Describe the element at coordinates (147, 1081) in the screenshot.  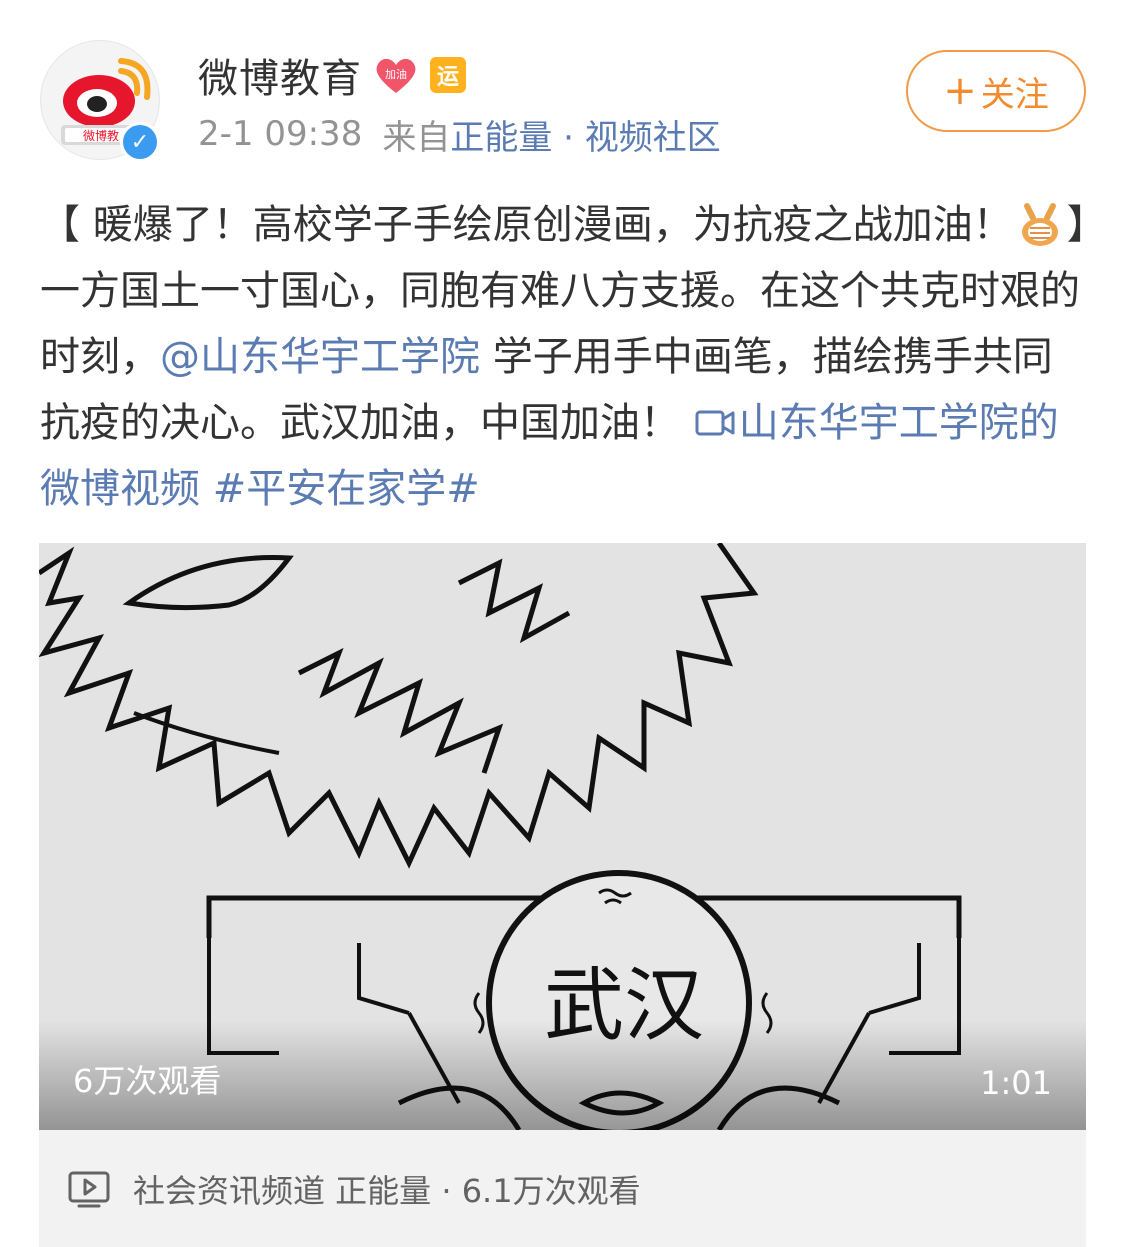
I see `video-view-count: 6万次观看` at that location.